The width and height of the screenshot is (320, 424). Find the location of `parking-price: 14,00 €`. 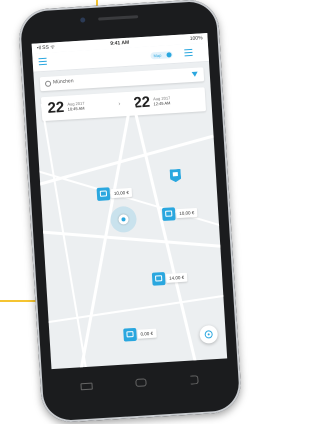

parking-price: 14,00 € is located at coordinates (176, 277).